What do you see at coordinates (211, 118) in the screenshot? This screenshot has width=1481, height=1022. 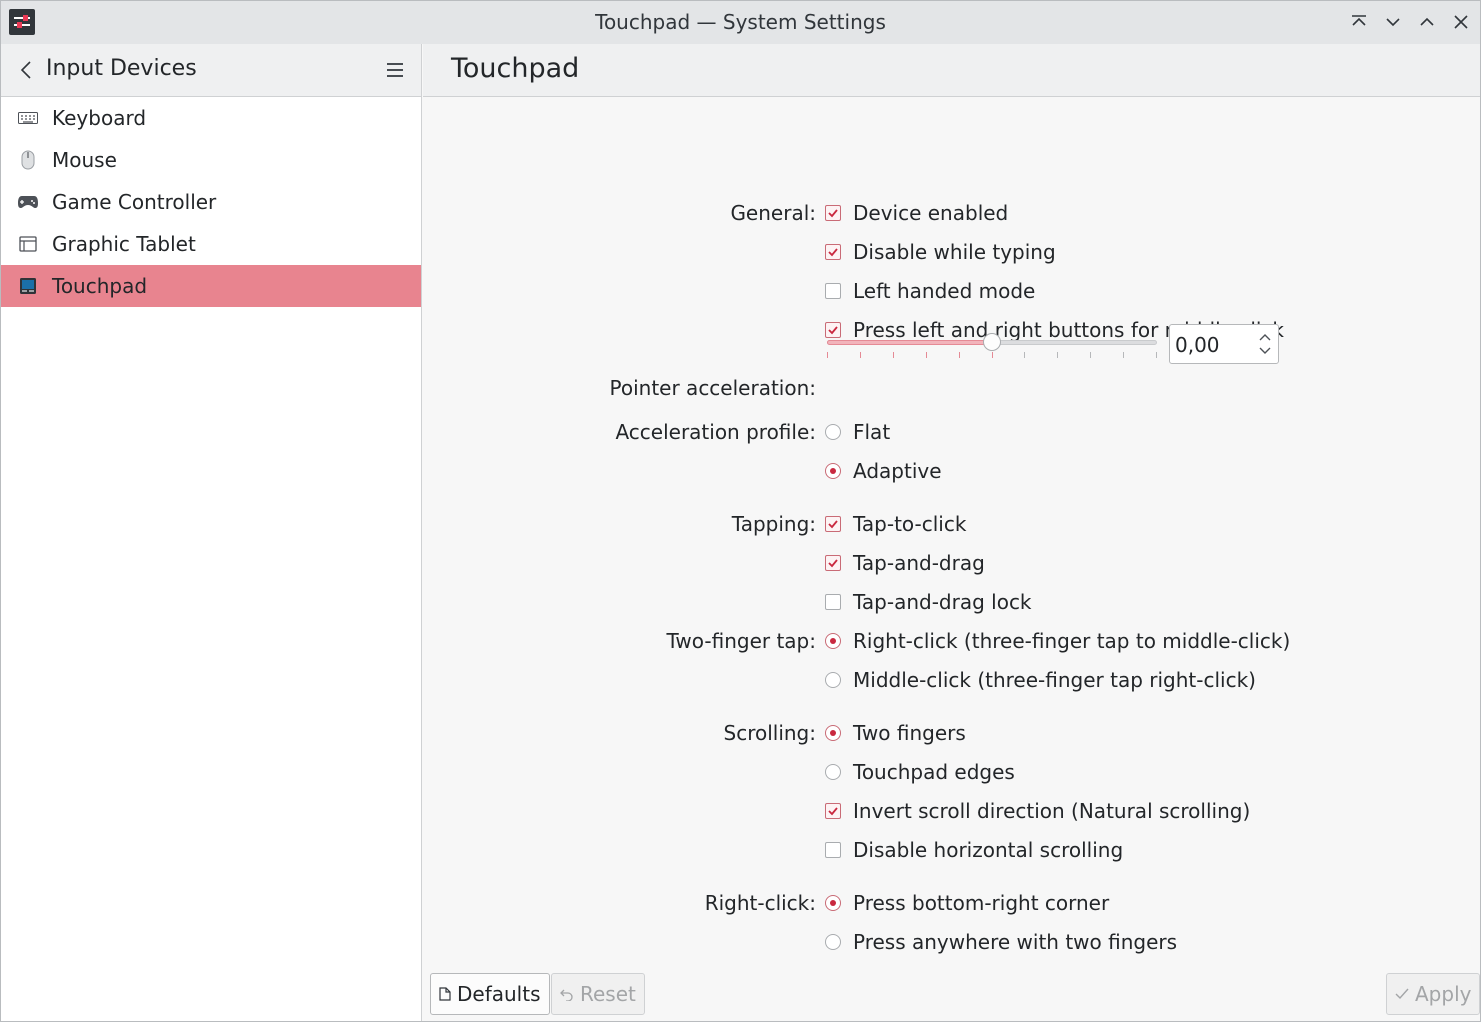 I see `sidebar-item-keyboard: Keyboard` at bounding box center [211, 118].